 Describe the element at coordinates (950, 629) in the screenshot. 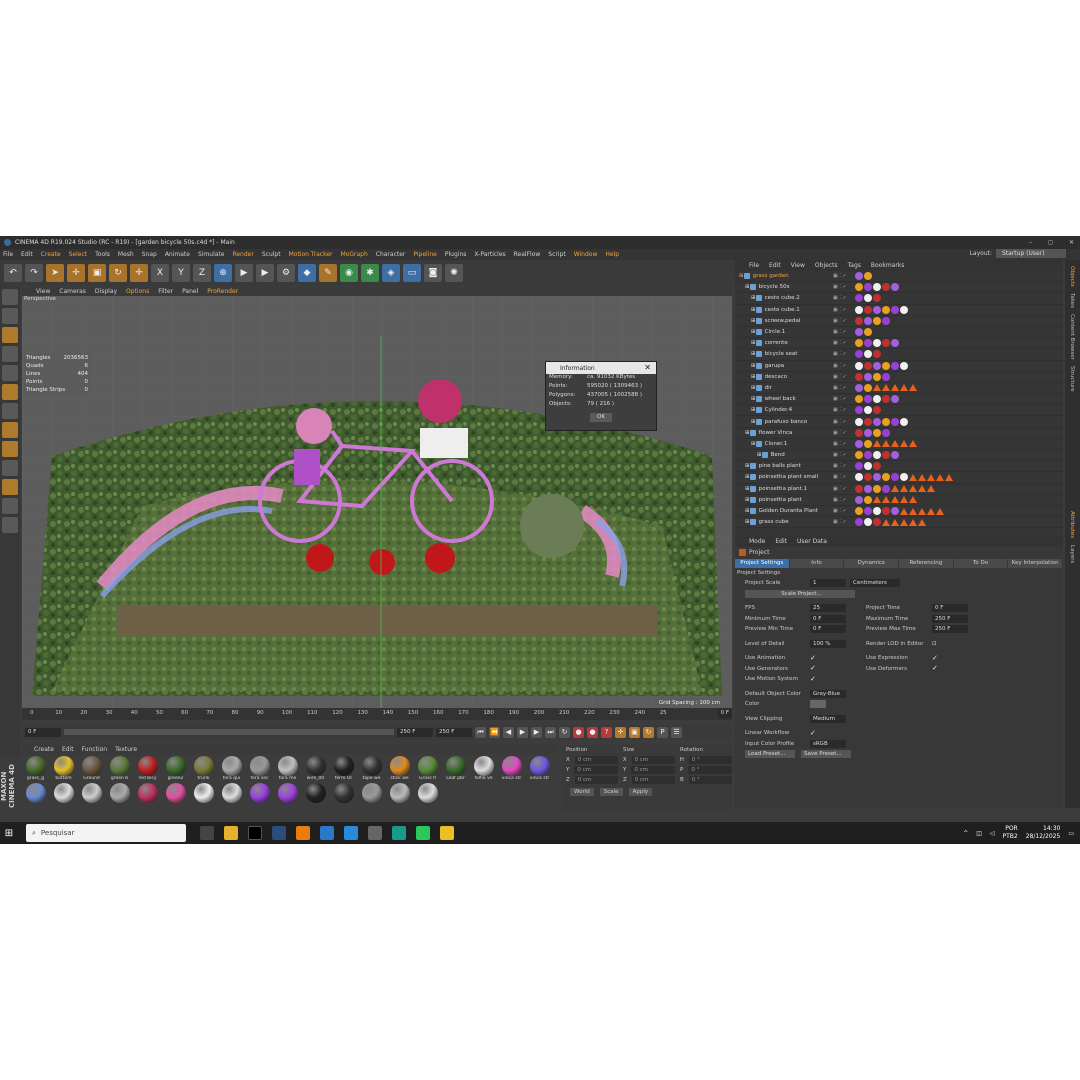

I see `preview-max-field: 250 F` at that location.